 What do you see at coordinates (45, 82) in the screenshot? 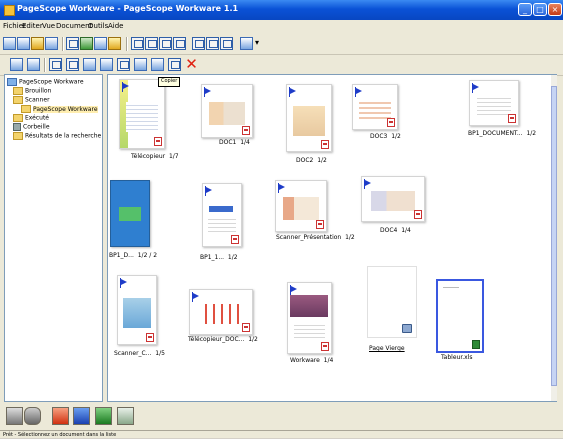
I see `tree-root: PageScope Workware` at bounding box center [45, 82].